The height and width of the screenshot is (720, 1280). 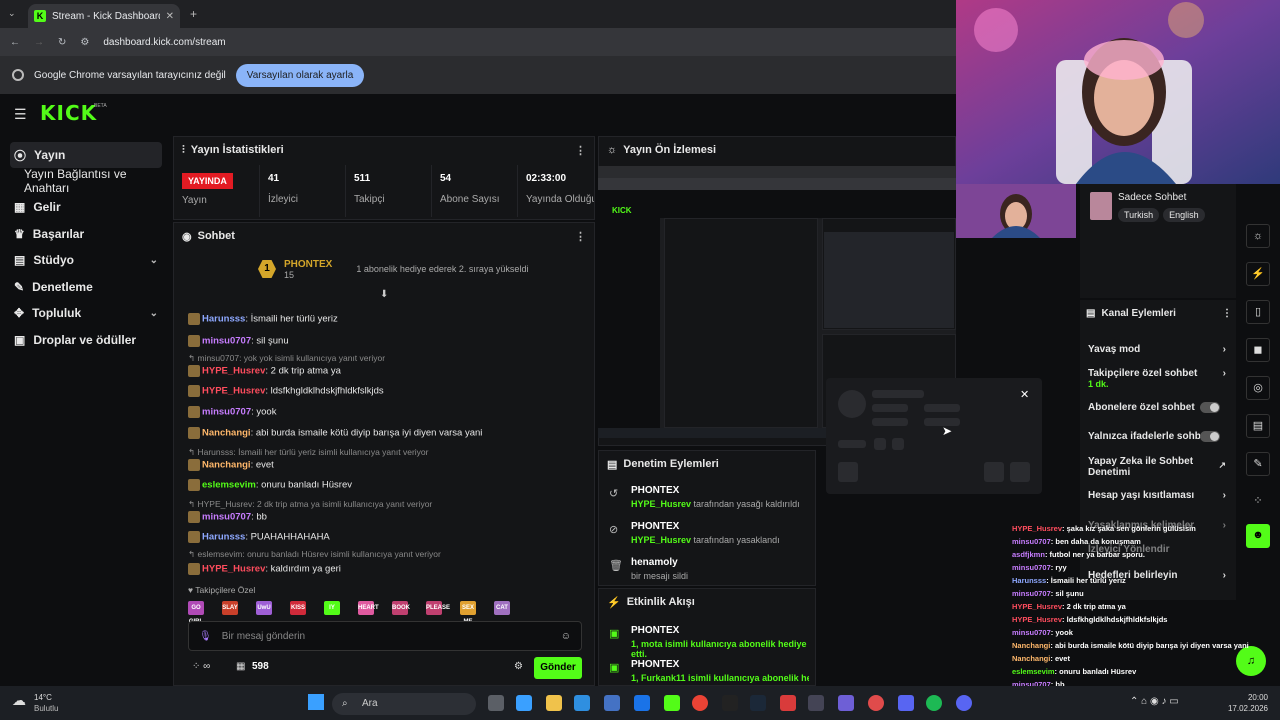 What do you see at coordinates (558, 668) in the screenshot?
I see `send-button: Gönder` at bounding box center [558, 668].